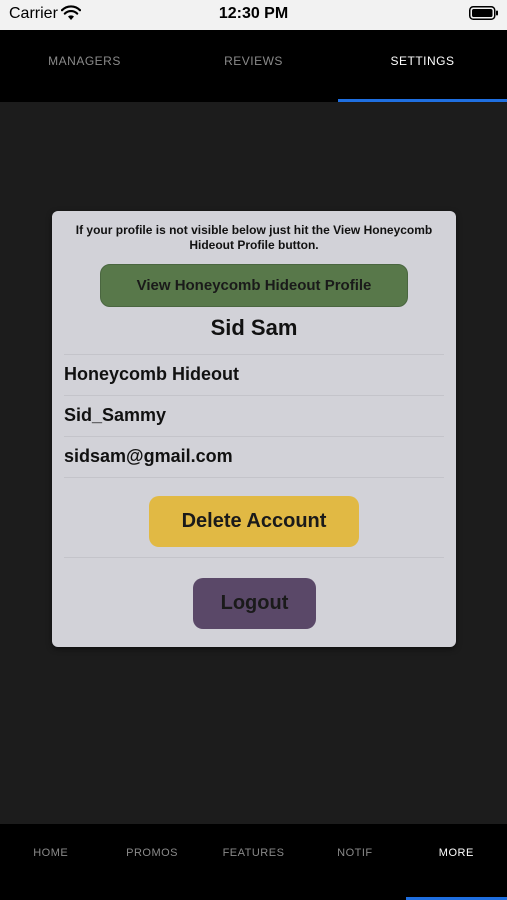 The height and width of the screenshot is (900, 507). I want to click on bottom-tab-bar: HOME PROMOS FEATURES NOTIF MORE, so click(253, 862).